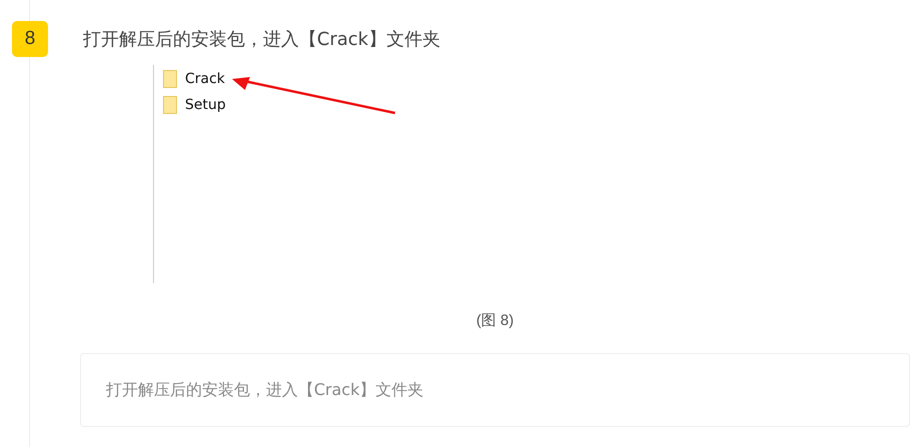 Image resolution: width=920 pixels, height=447 pixels. Describe the element at coordinates (205, 105) in the screenshot. I see `folder-name: Setup` at that location.